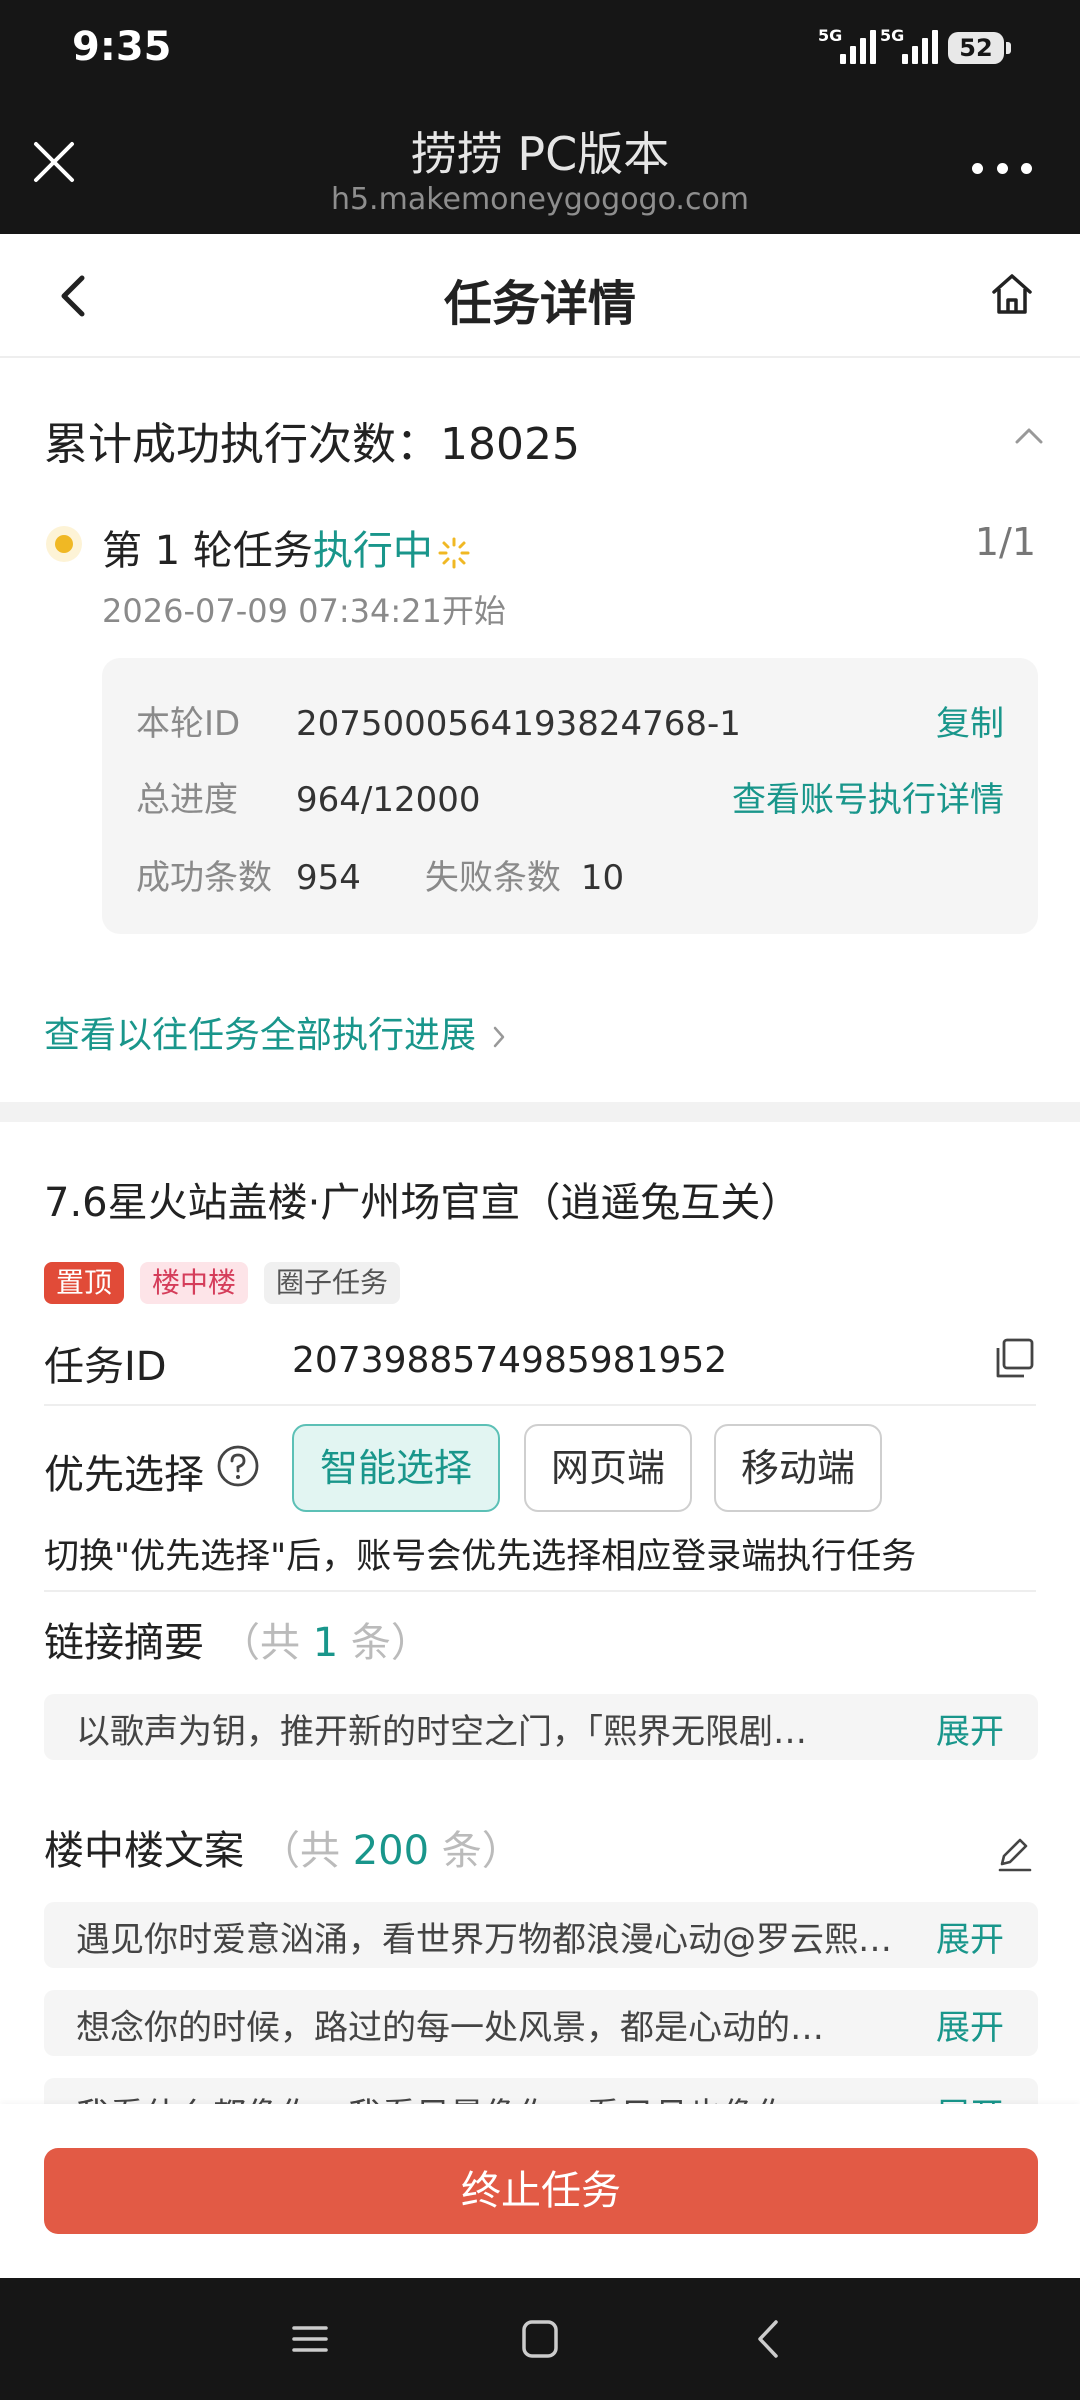 This screenshot has width=1080, height=2400. What do you see at coordinates (510, 1360) in the screenshot?
I see `task-id-value: 2073988574985981952` at bounding box center [510, 1360].